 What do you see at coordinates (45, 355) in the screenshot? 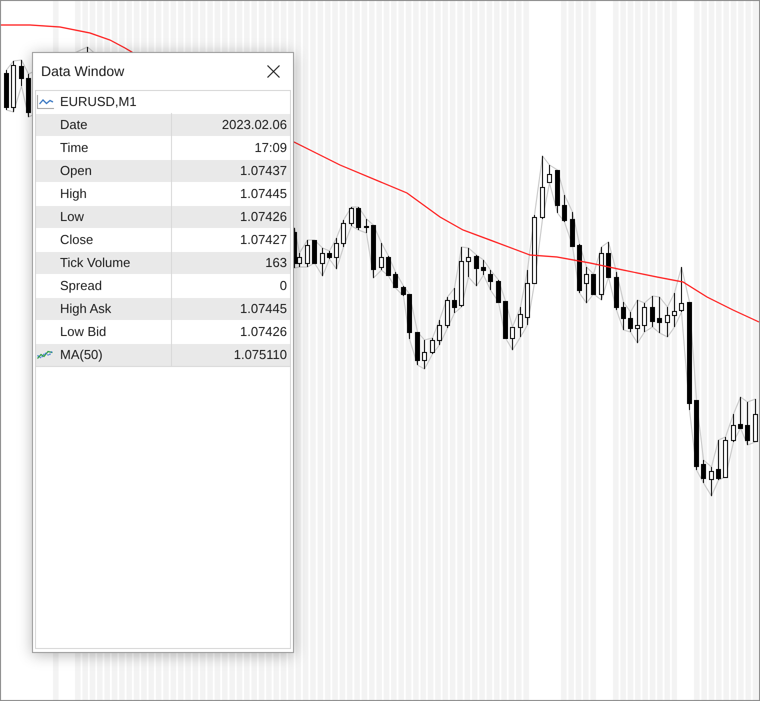
I see `indicator-icon` at bounding box center [45, 355].